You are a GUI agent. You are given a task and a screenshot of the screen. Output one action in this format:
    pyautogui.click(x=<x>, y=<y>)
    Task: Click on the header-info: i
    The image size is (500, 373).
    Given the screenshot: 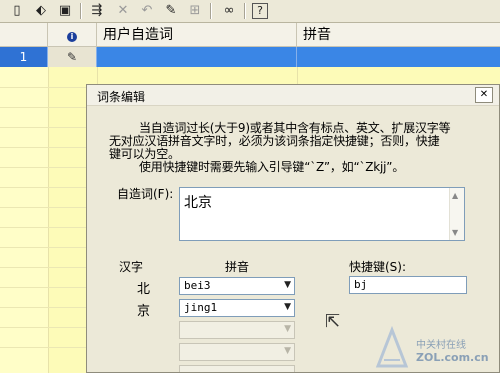 What is the action you would take?
    pyautogui.click(x=72, y=35)
    